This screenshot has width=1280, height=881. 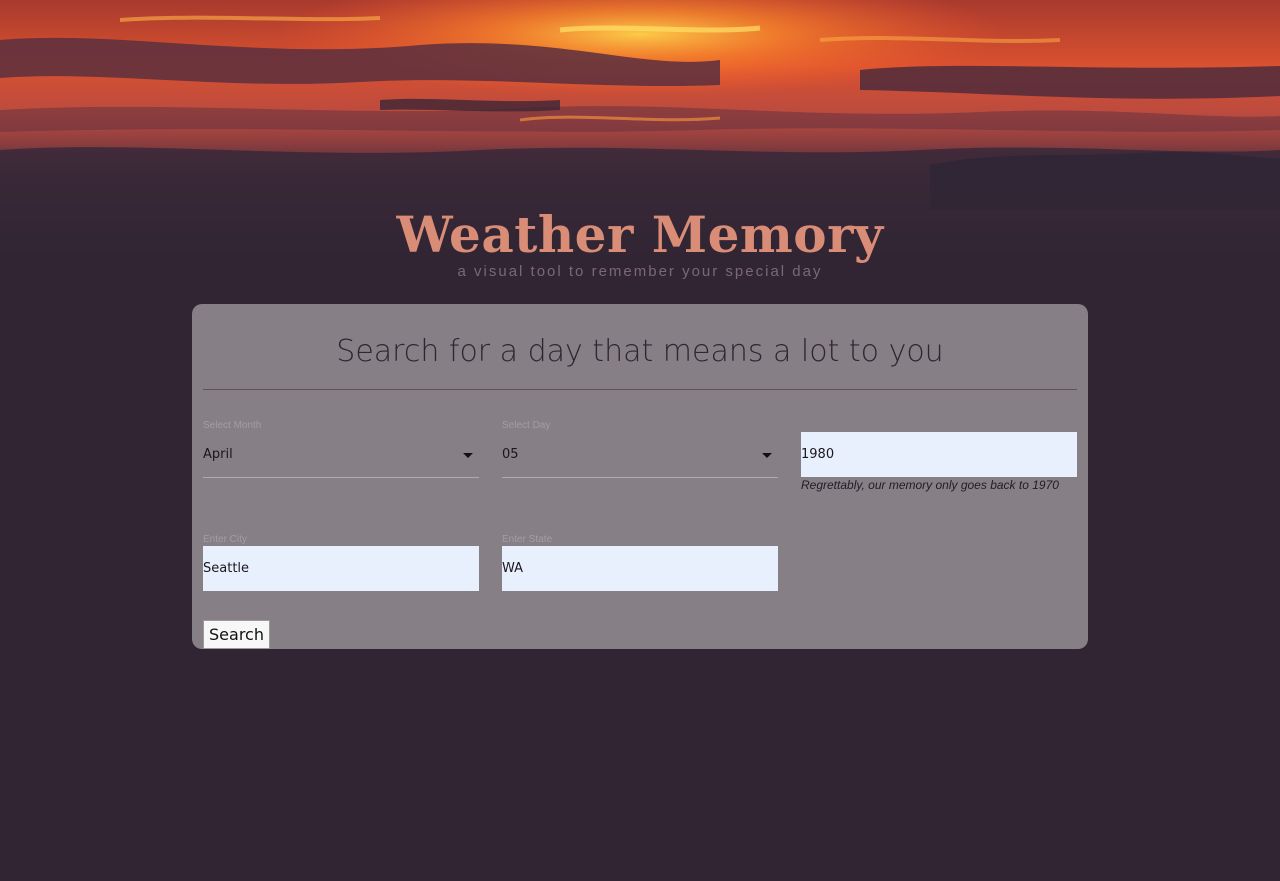 I want to click on state-input, so click(x=640, y=568).